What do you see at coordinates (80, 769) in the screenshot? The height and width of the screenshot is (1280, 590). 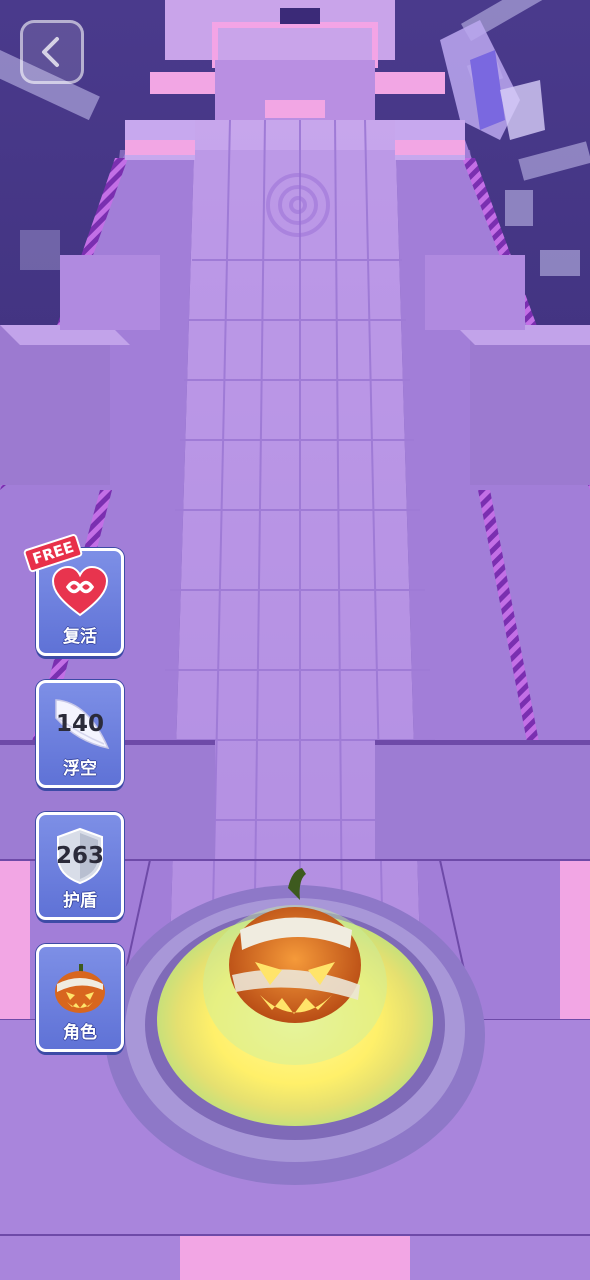 I see `float-label: 浮空` at bounding box center [80, 769].